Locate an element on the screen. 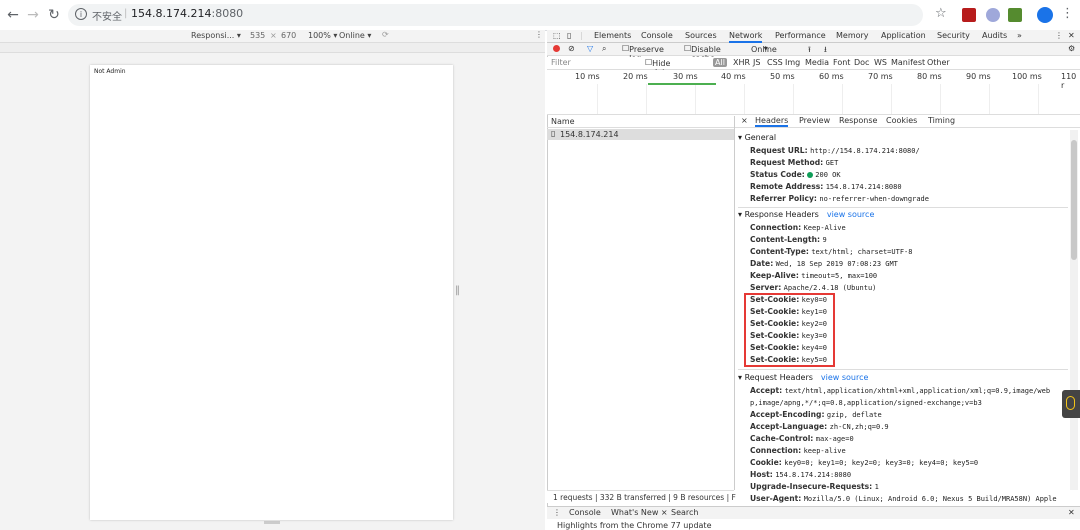 The width and height of the screenshot is (1080, 530). filter-input: Filter is located at coordinates (561, 62).